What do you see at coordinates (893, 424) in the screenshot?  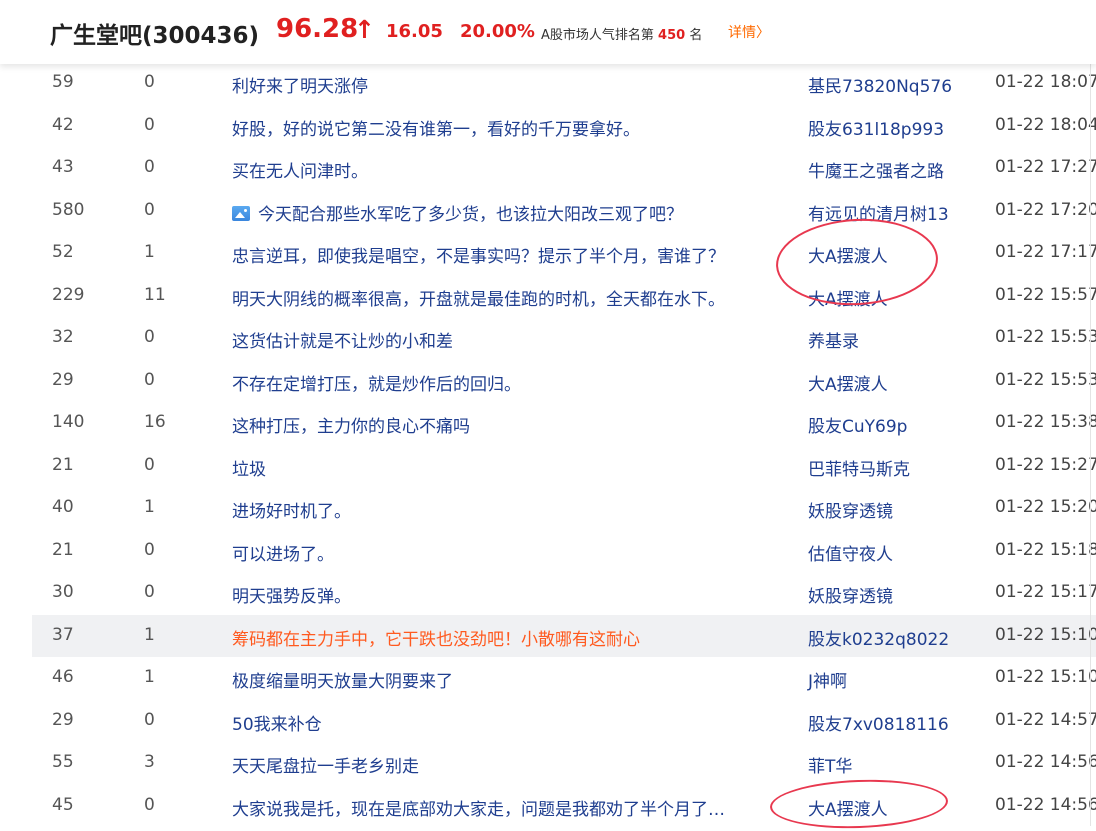 I see `post-author-link: 股友CuY69p` at bounding box center [893, 424].